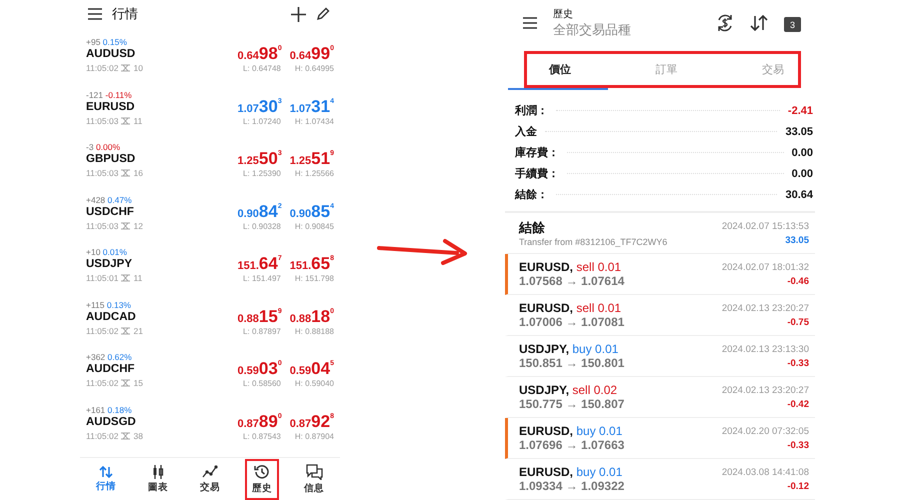 The width and height of the screenshot is (900, 500). I want to click on high-price: H: 1.25566, so click(314, 173).